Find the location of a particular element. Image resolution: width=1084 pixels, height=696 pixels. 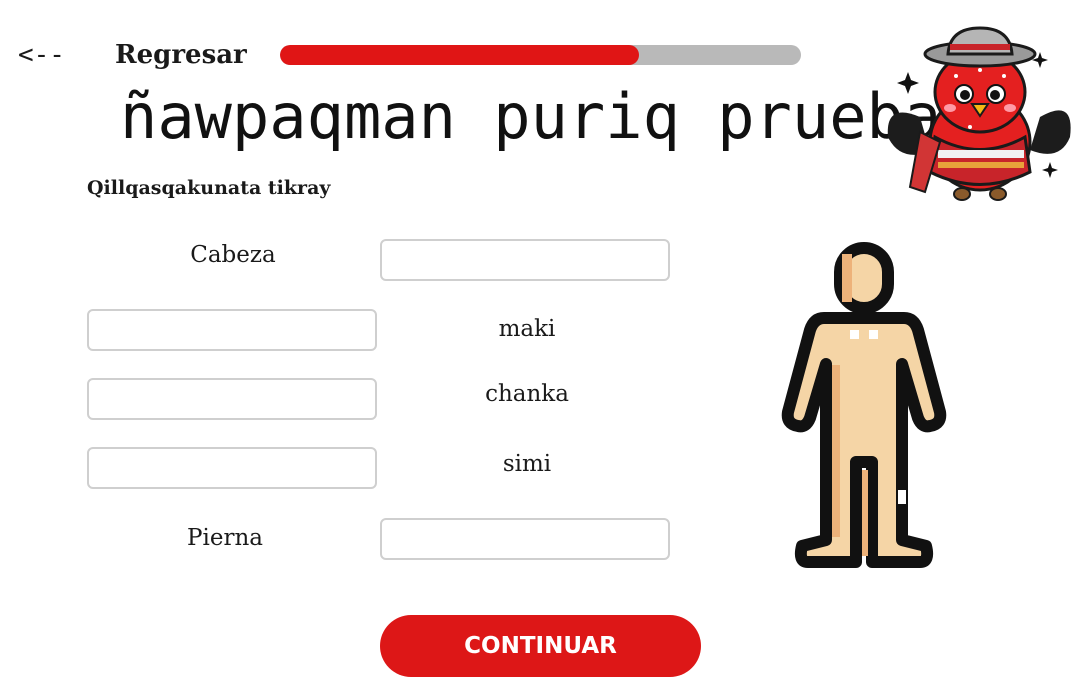

back-button: Regresar is located at coordinates (181, 55).